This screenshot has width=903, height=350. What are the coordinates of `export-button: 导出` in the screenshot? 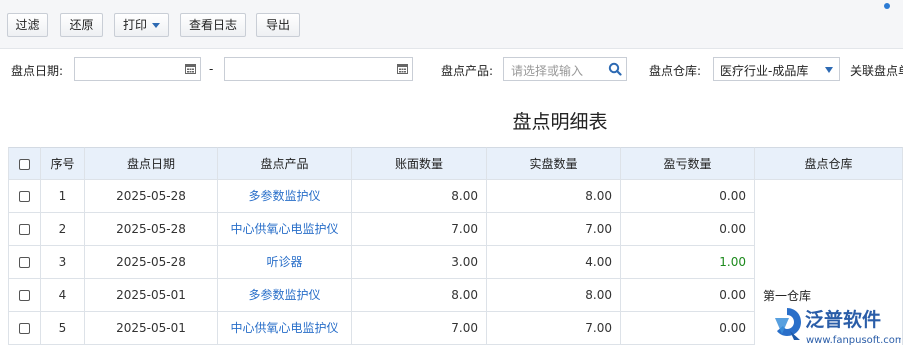 It's located at (278, 25).